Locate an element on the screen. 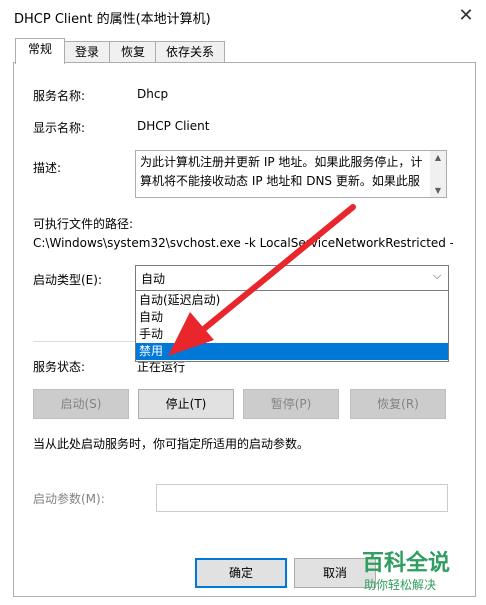  scroll-up-icon: ▲ is located at coordinates (438, 157).